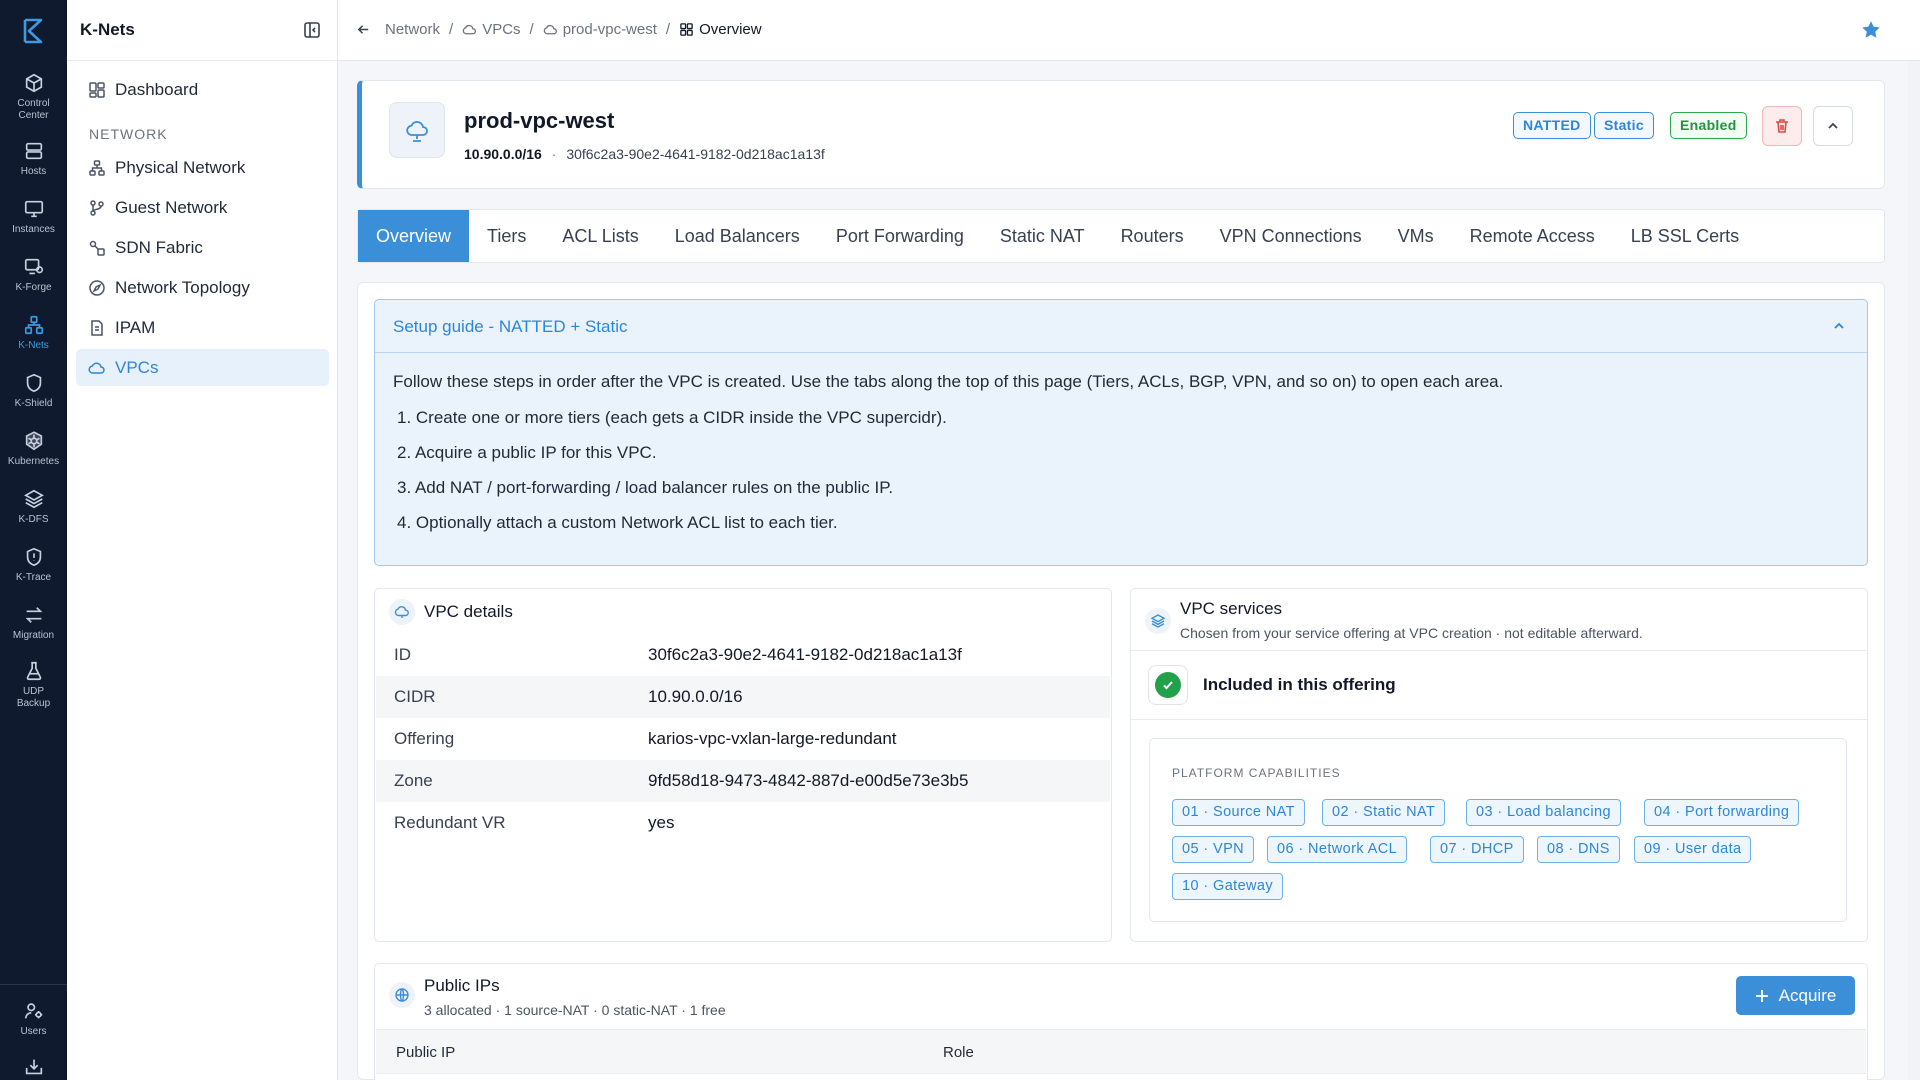  Describe the element at coordinates (33, 461) in the screenshot. I see `rail-label: Kubernetes` at that location.